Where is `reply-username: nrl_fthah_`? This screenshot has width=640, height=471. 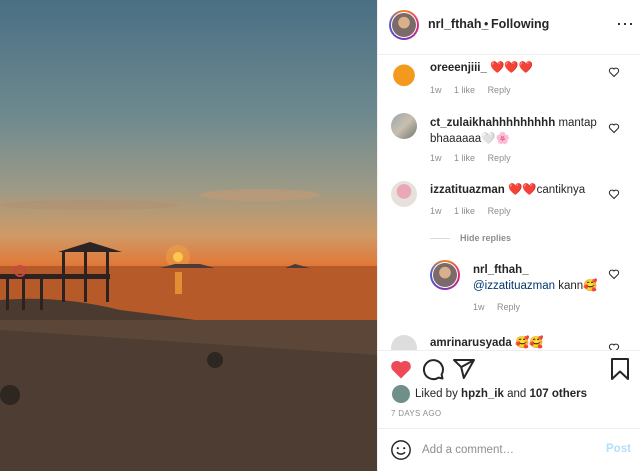
reply-username: nrl_fthah_ is located at coordinates (543, 270).